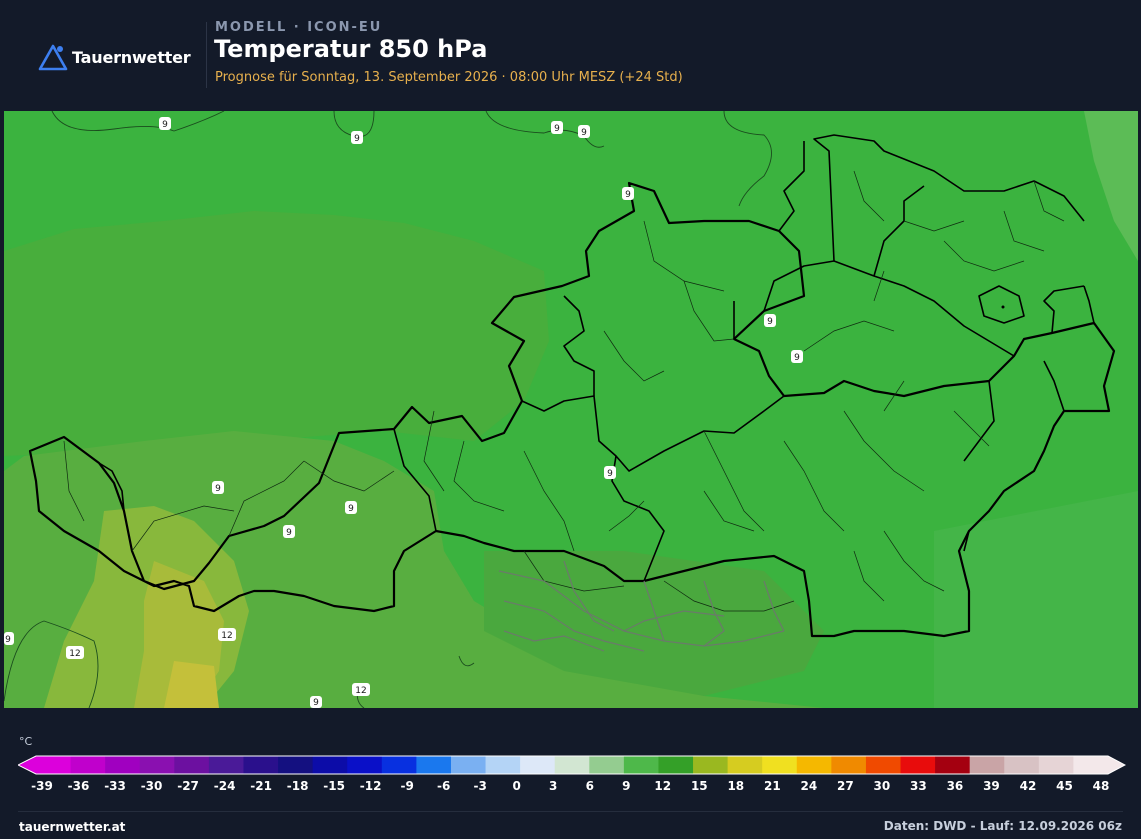  I want to click on legend-tick-label: 9, so click(626, 786).